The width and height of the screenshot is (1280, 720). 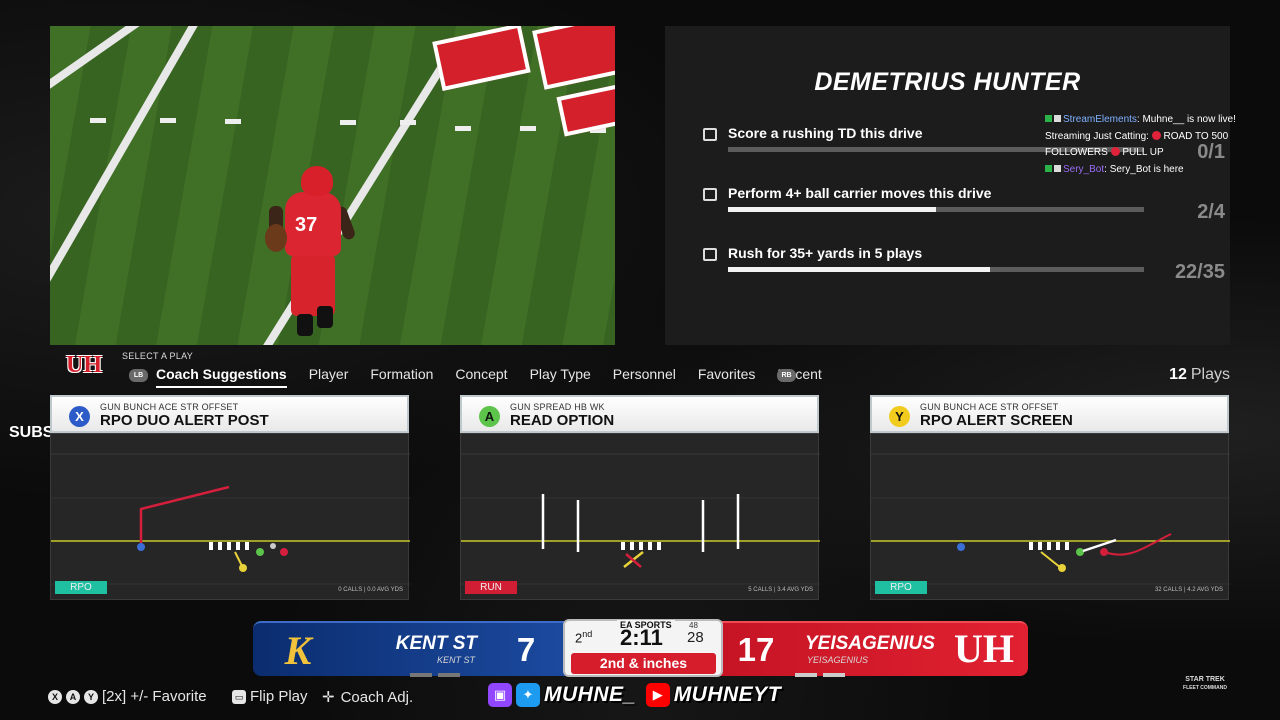 I want to click on home-score: 17, so click(x=756, y=649).